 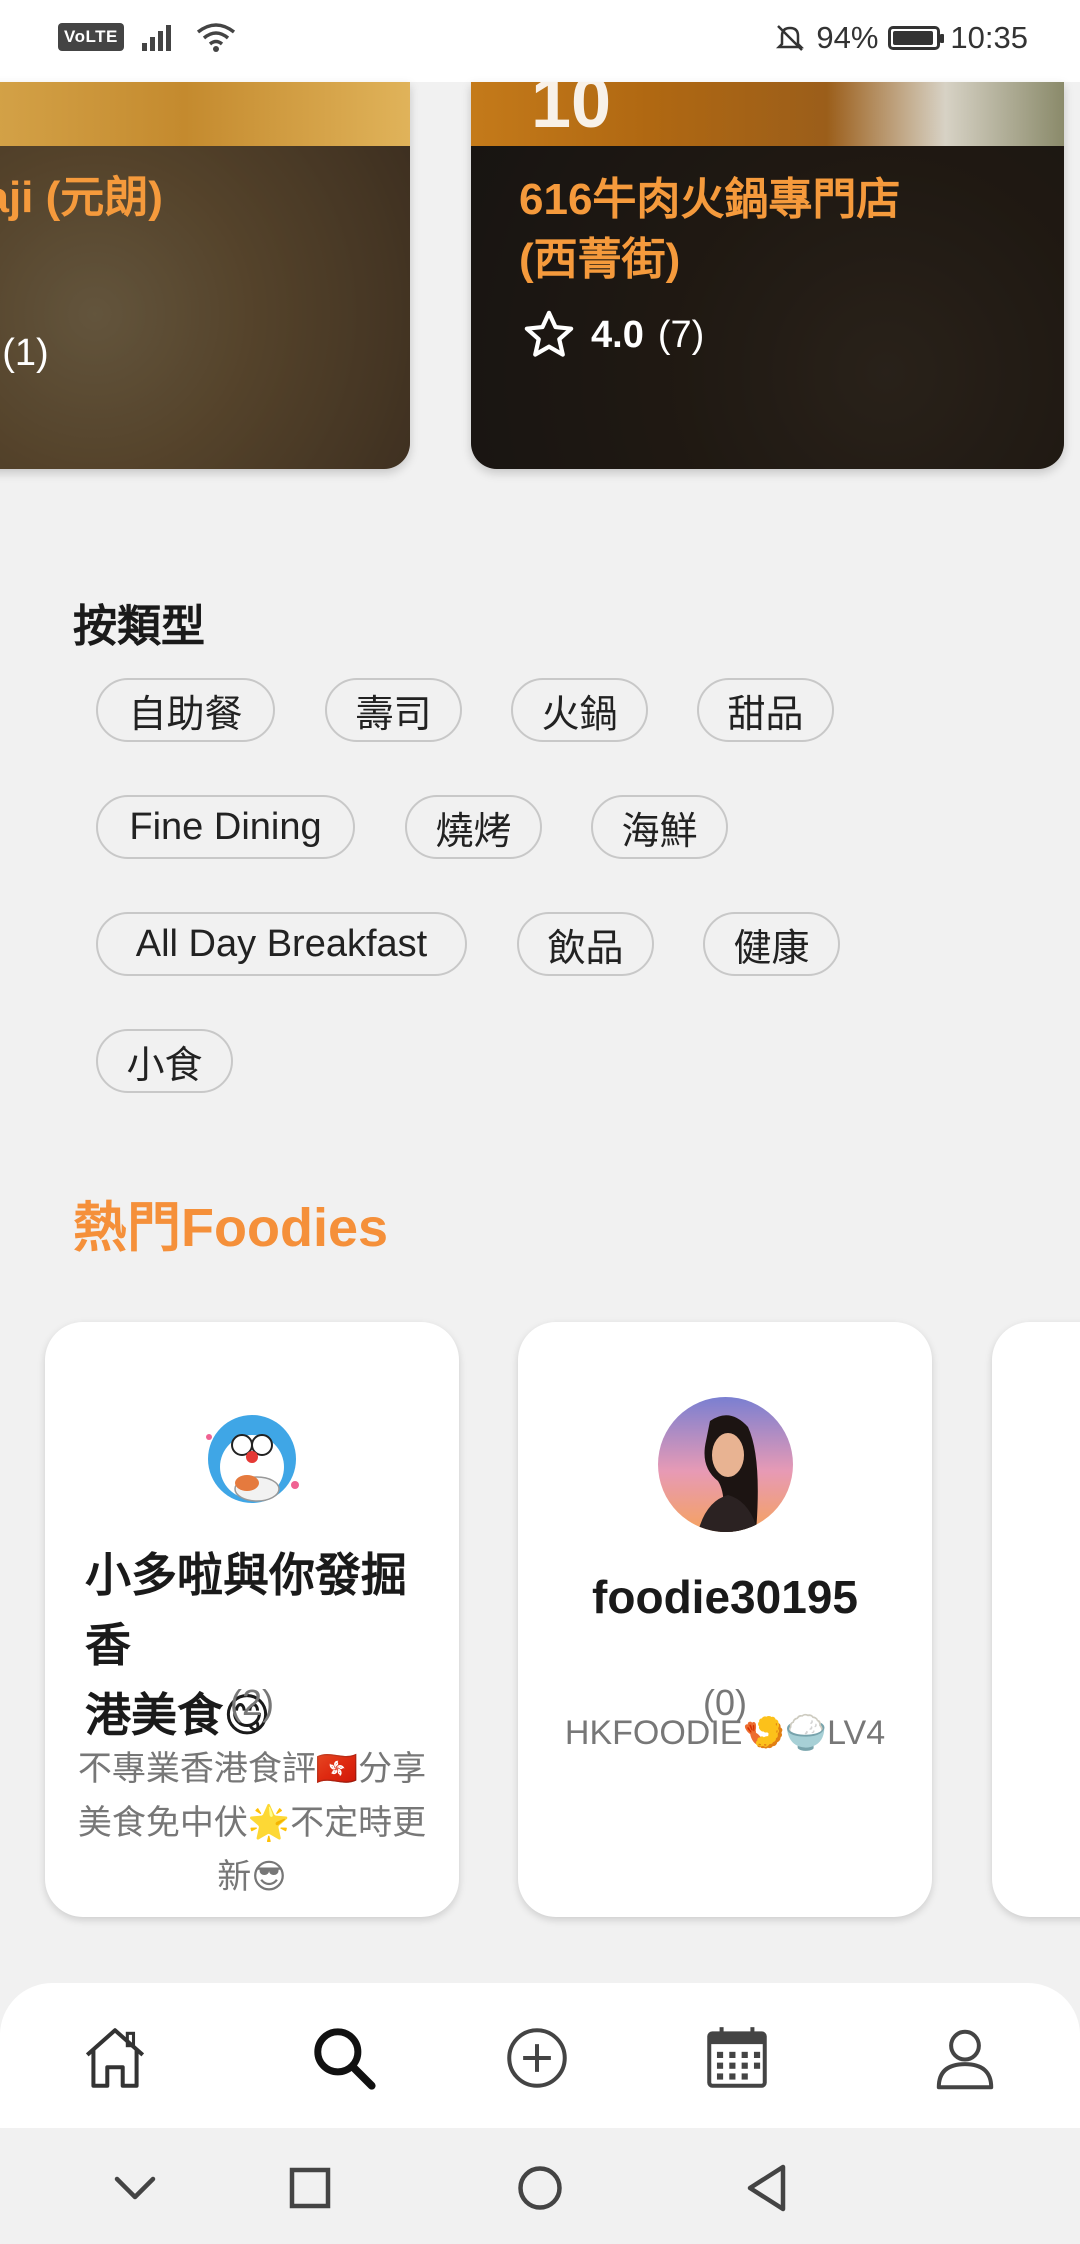 I want to click on category-chip: 小食, so click(x=164, y=1061).